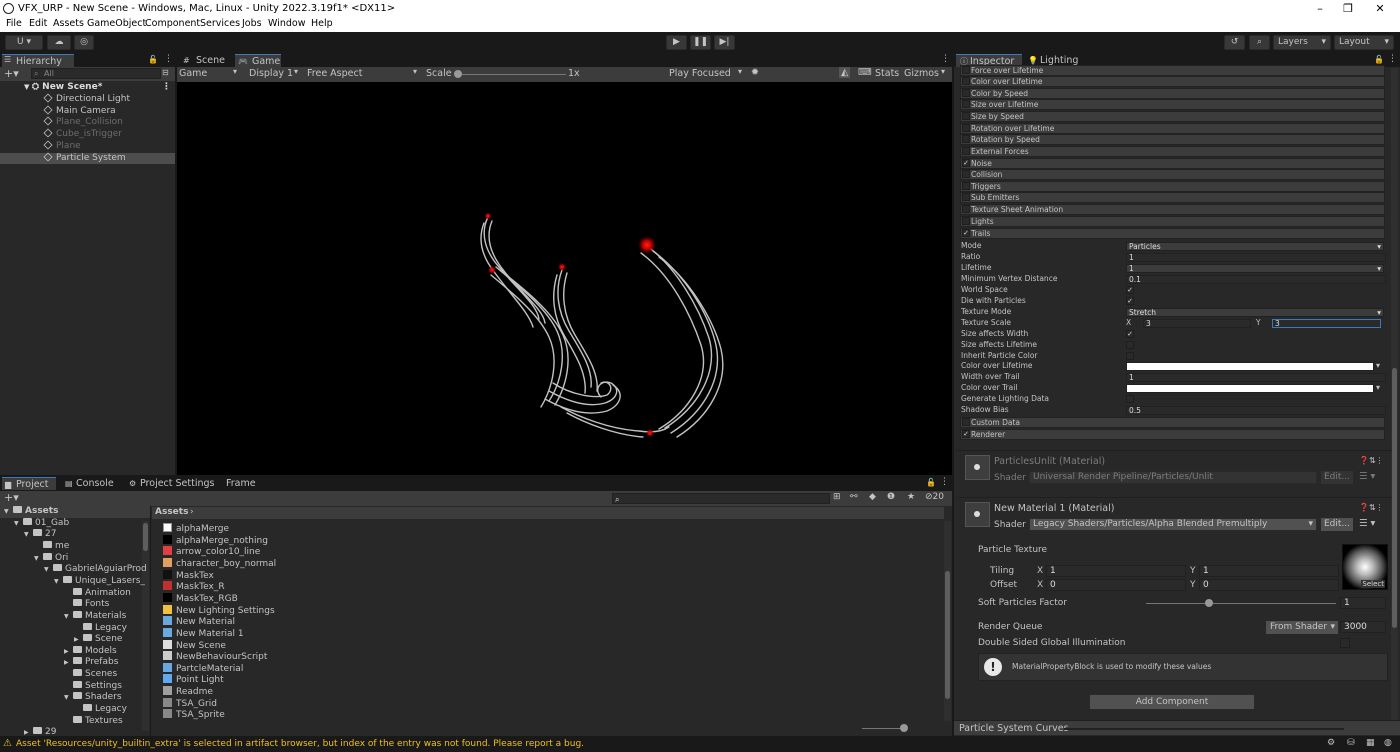 This screenshot has height=752, width=1400. Describe the element at coordinates (100, 628) in the screenshot. I see `project-tree-item: Legacy` at that location.